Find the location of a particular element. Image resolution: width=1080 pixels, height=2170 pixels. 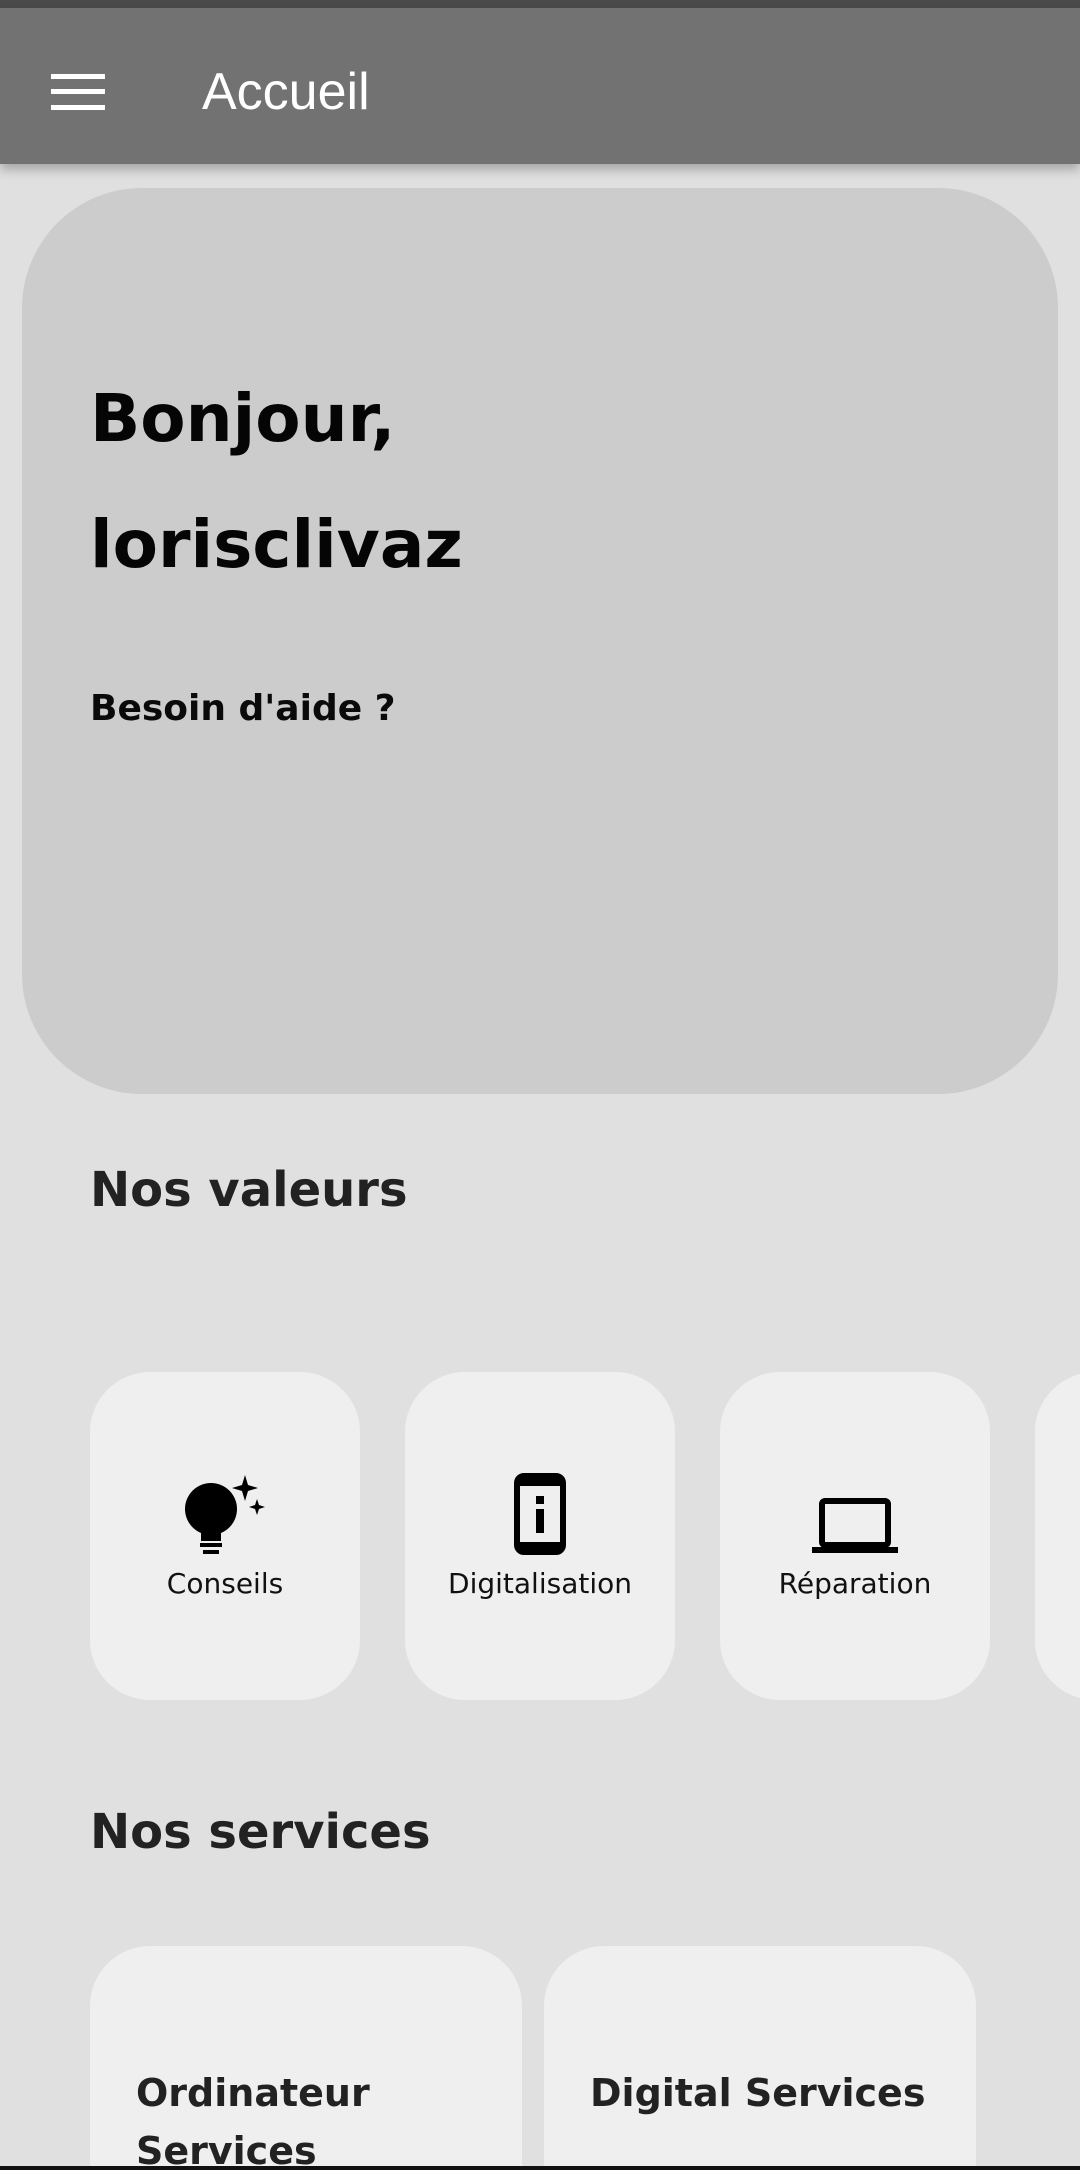

value-label: Réparation is located at coordinates (855, 1583).